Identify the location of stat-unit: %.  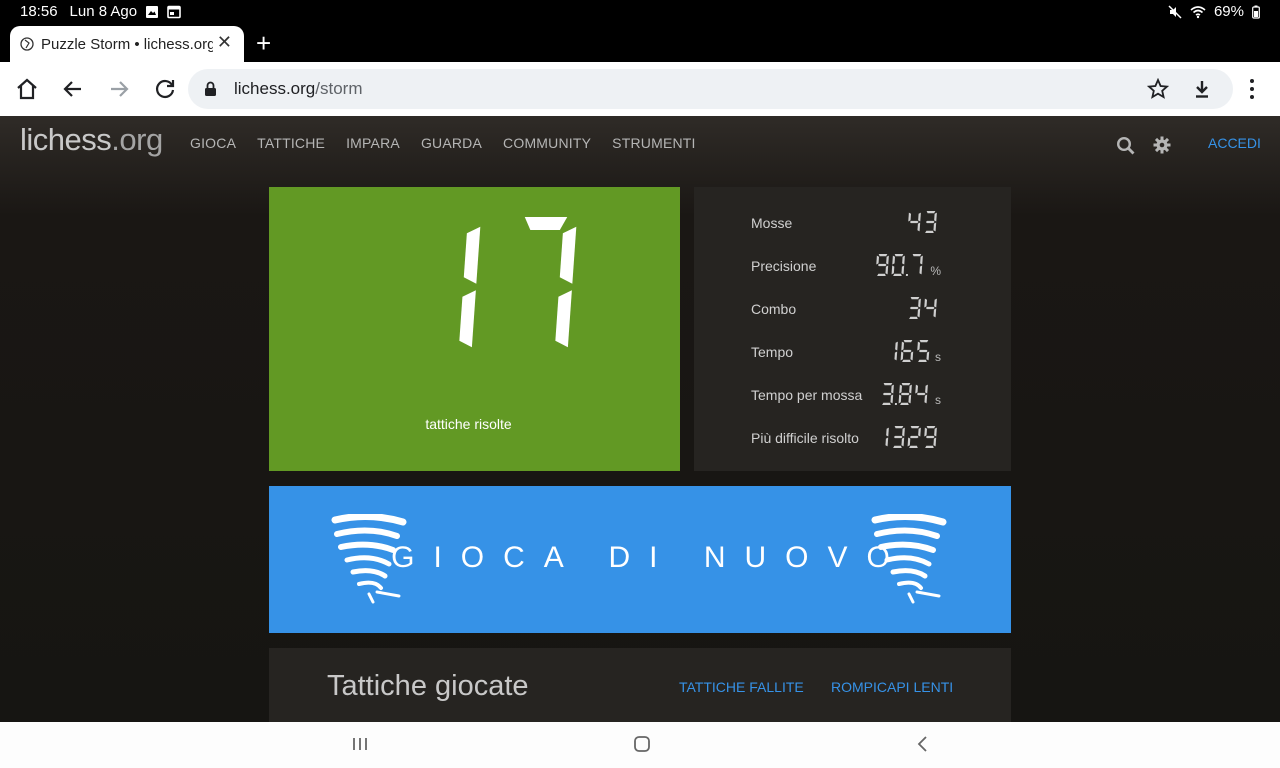
(935, 271).